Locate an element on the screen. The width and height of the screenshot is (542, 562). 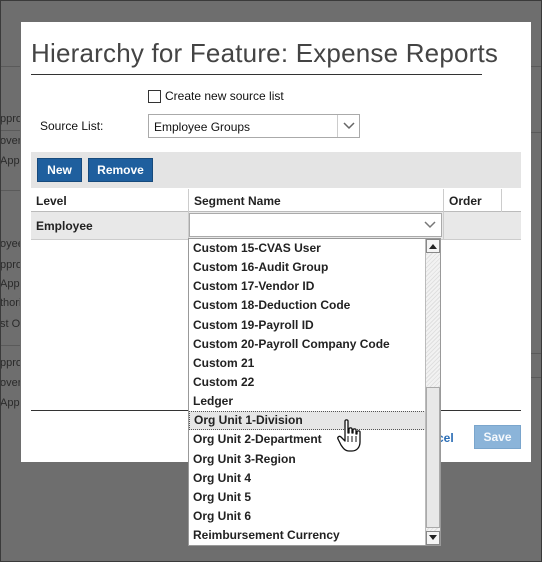
source-list-select: Employee Groups is located at coordinates (254, 126).